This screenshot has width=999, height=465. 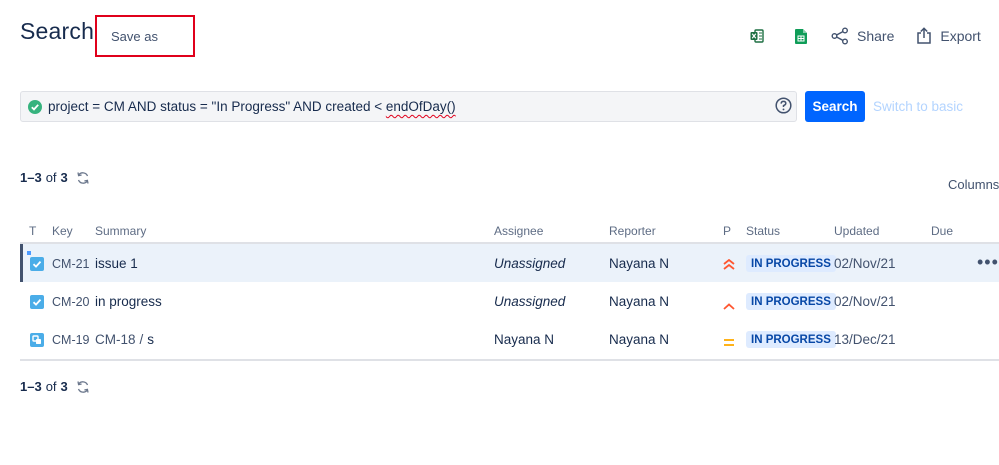 I want to click on column-header-key: Key, so click(x=62, y=231).